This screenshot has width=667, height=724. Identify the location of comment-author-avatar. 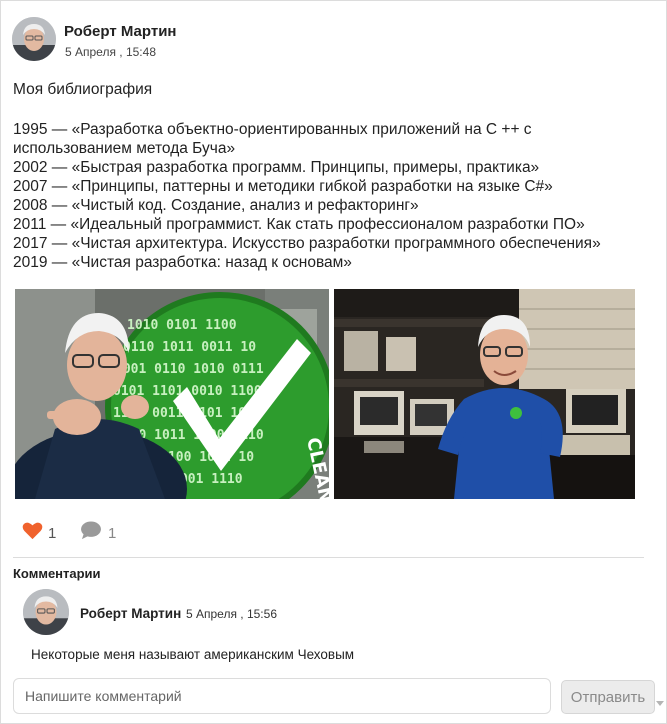
(46, 612).